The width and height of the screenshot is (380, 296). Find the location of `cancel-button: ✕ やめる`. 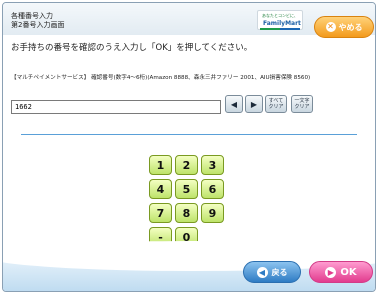

cancel-button: ✕ やめる is located at coordinates (344, 27).